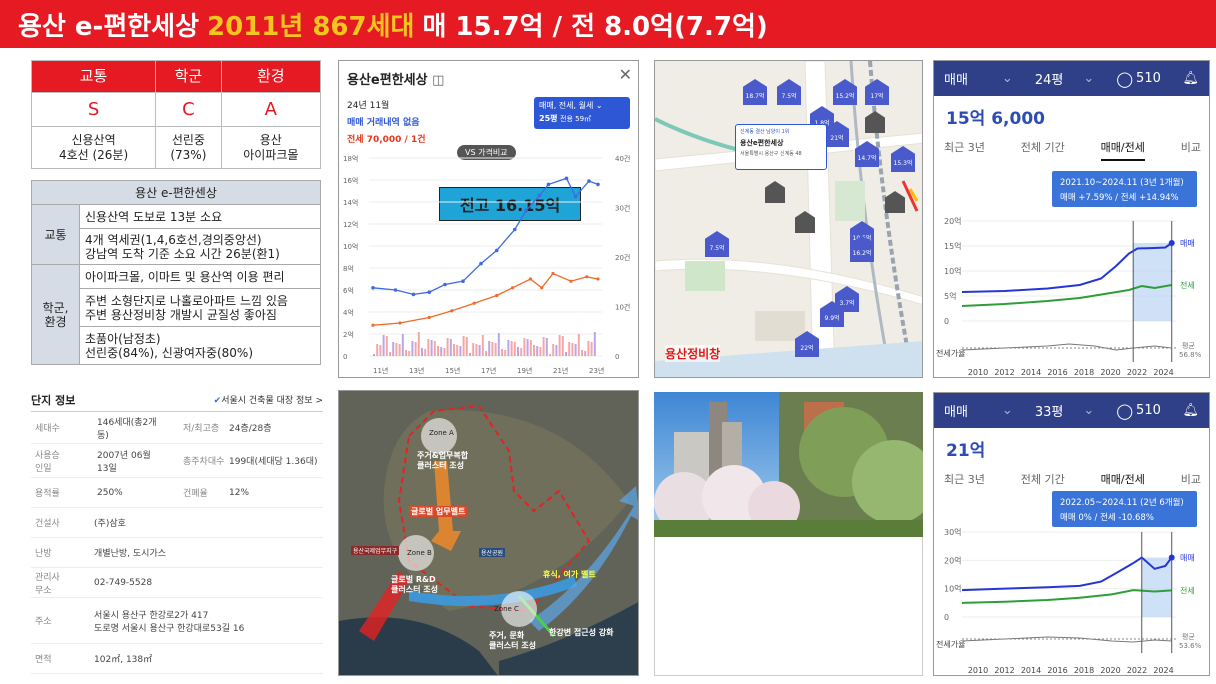 This screenshot has width=1216, height=684. Describe the element at coordinates (622, 307) in the screenshot. I see `y2-tick: 10건` at that location.